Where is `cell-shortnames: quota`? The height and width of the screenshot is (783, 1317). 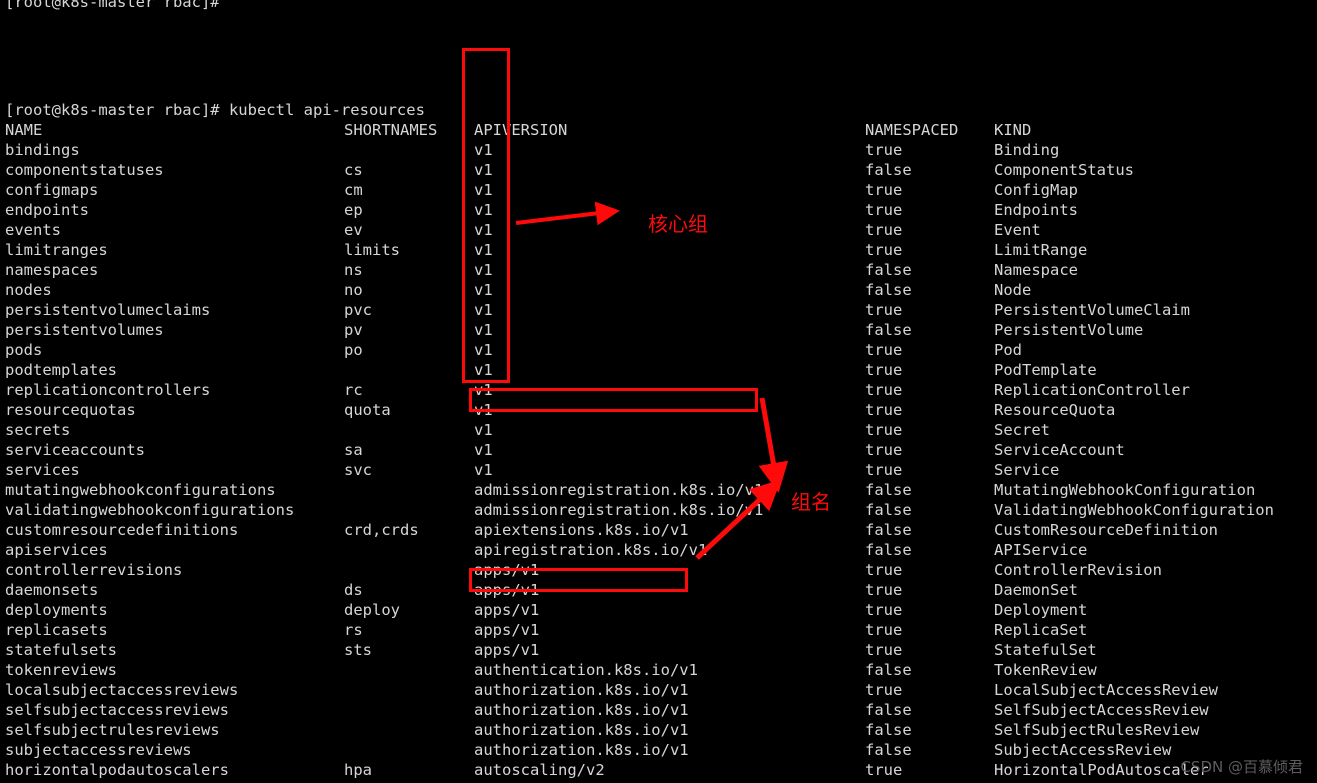 cell-shortnames: quota is located at coordinates (367, 410).